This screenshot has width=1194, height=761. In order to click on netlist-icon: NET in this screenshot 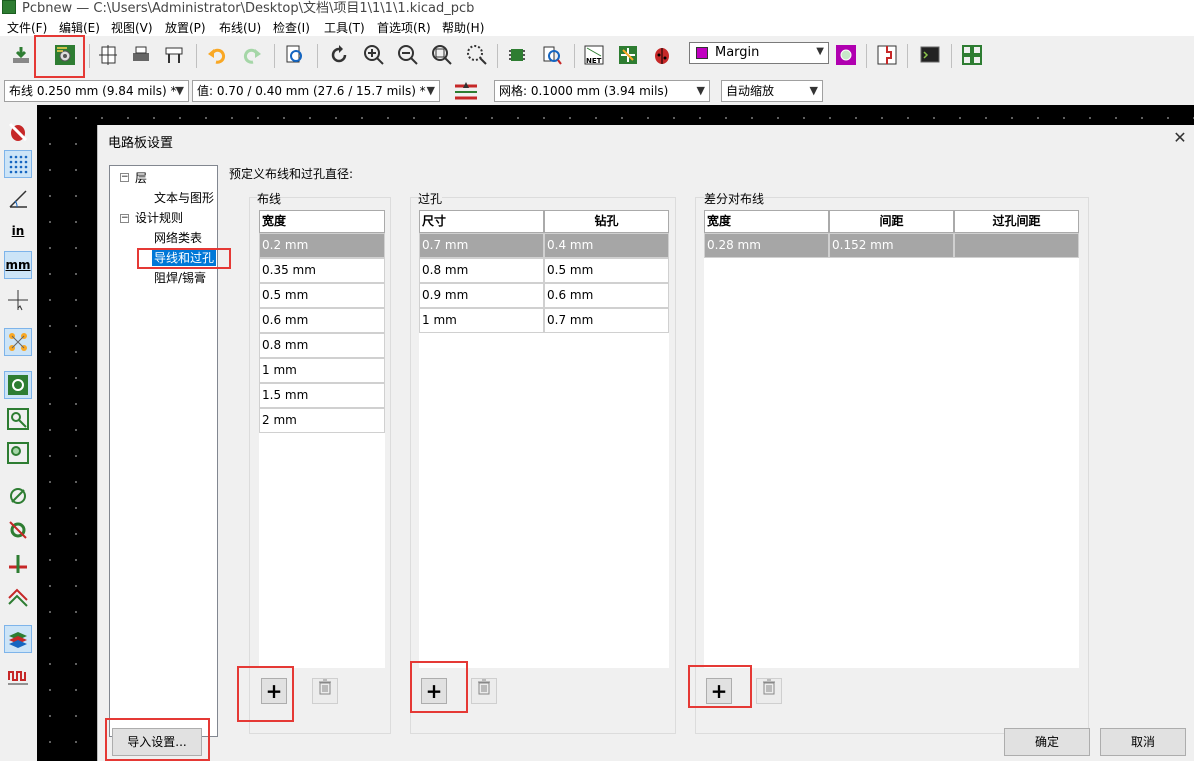, I will do `click(594, 55)`.